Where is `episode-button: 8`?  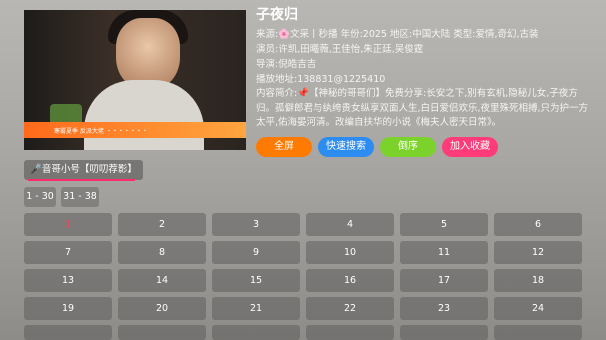
episode-button: 8 is located at coordinates (162, 252).